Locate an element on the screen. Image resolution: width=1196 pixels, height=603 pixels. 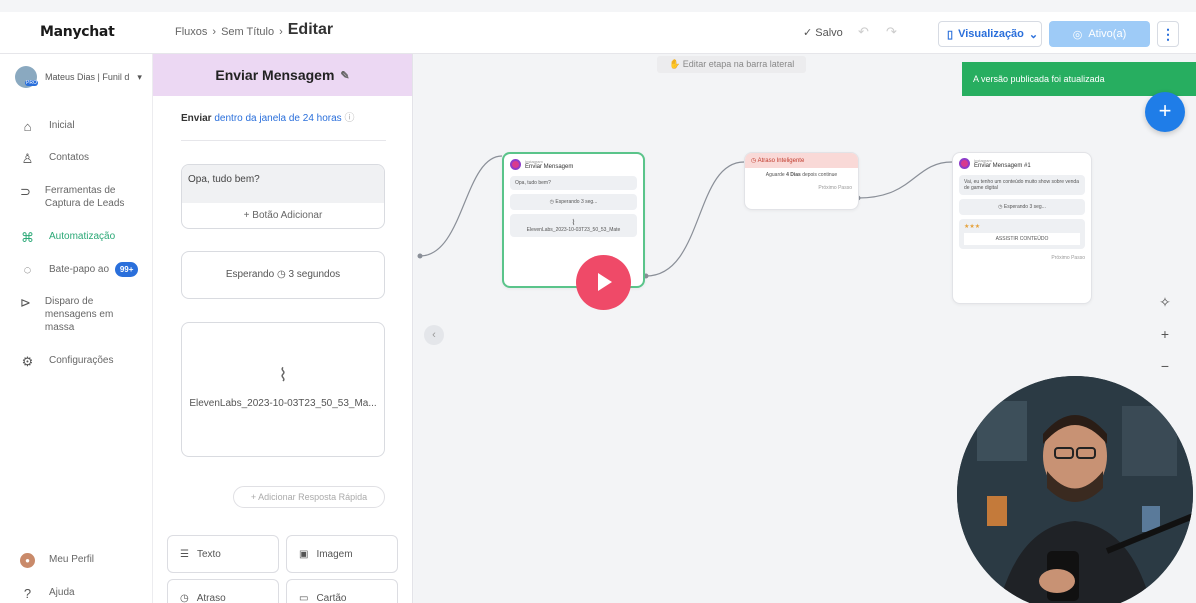
add-quick-reply-button: + Adicionar Resposta Rápida is located at coordinates (309, 497).